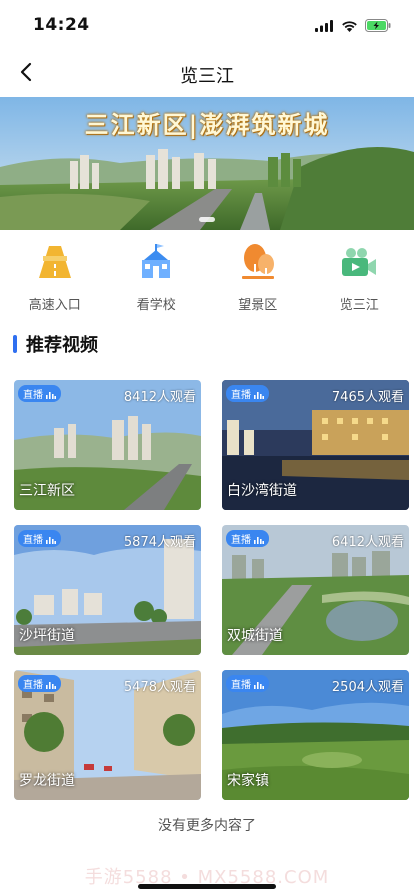 This screenshot has height=896, width=414. I want to click on section-accent-bar, so click(15, 344).